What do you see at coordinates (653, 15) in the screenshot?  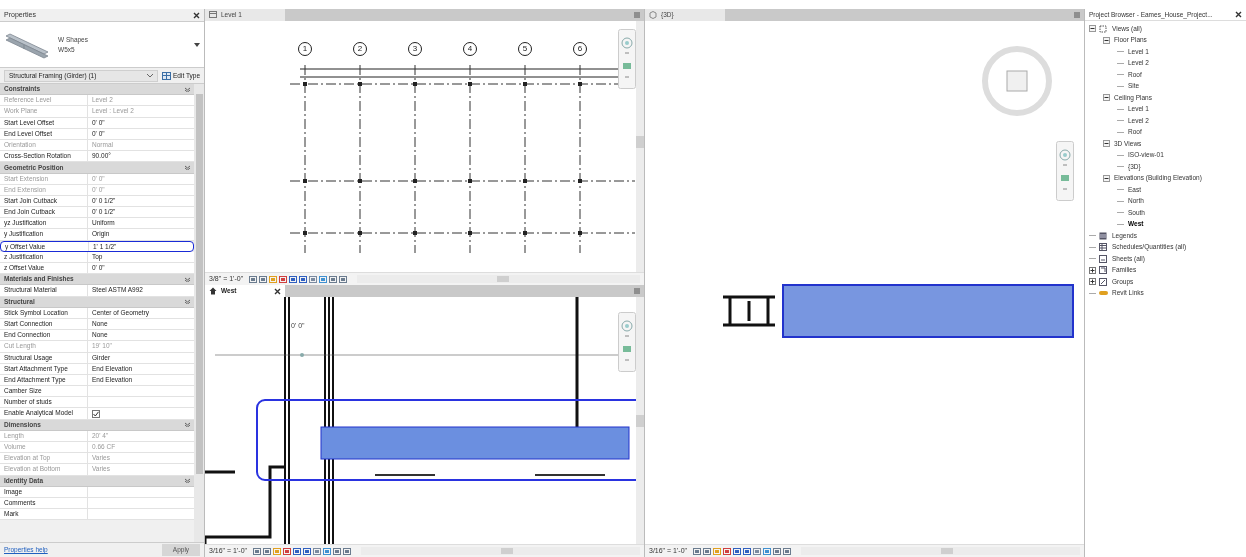 I see `cube-icon` at bounding box center [653, 15].